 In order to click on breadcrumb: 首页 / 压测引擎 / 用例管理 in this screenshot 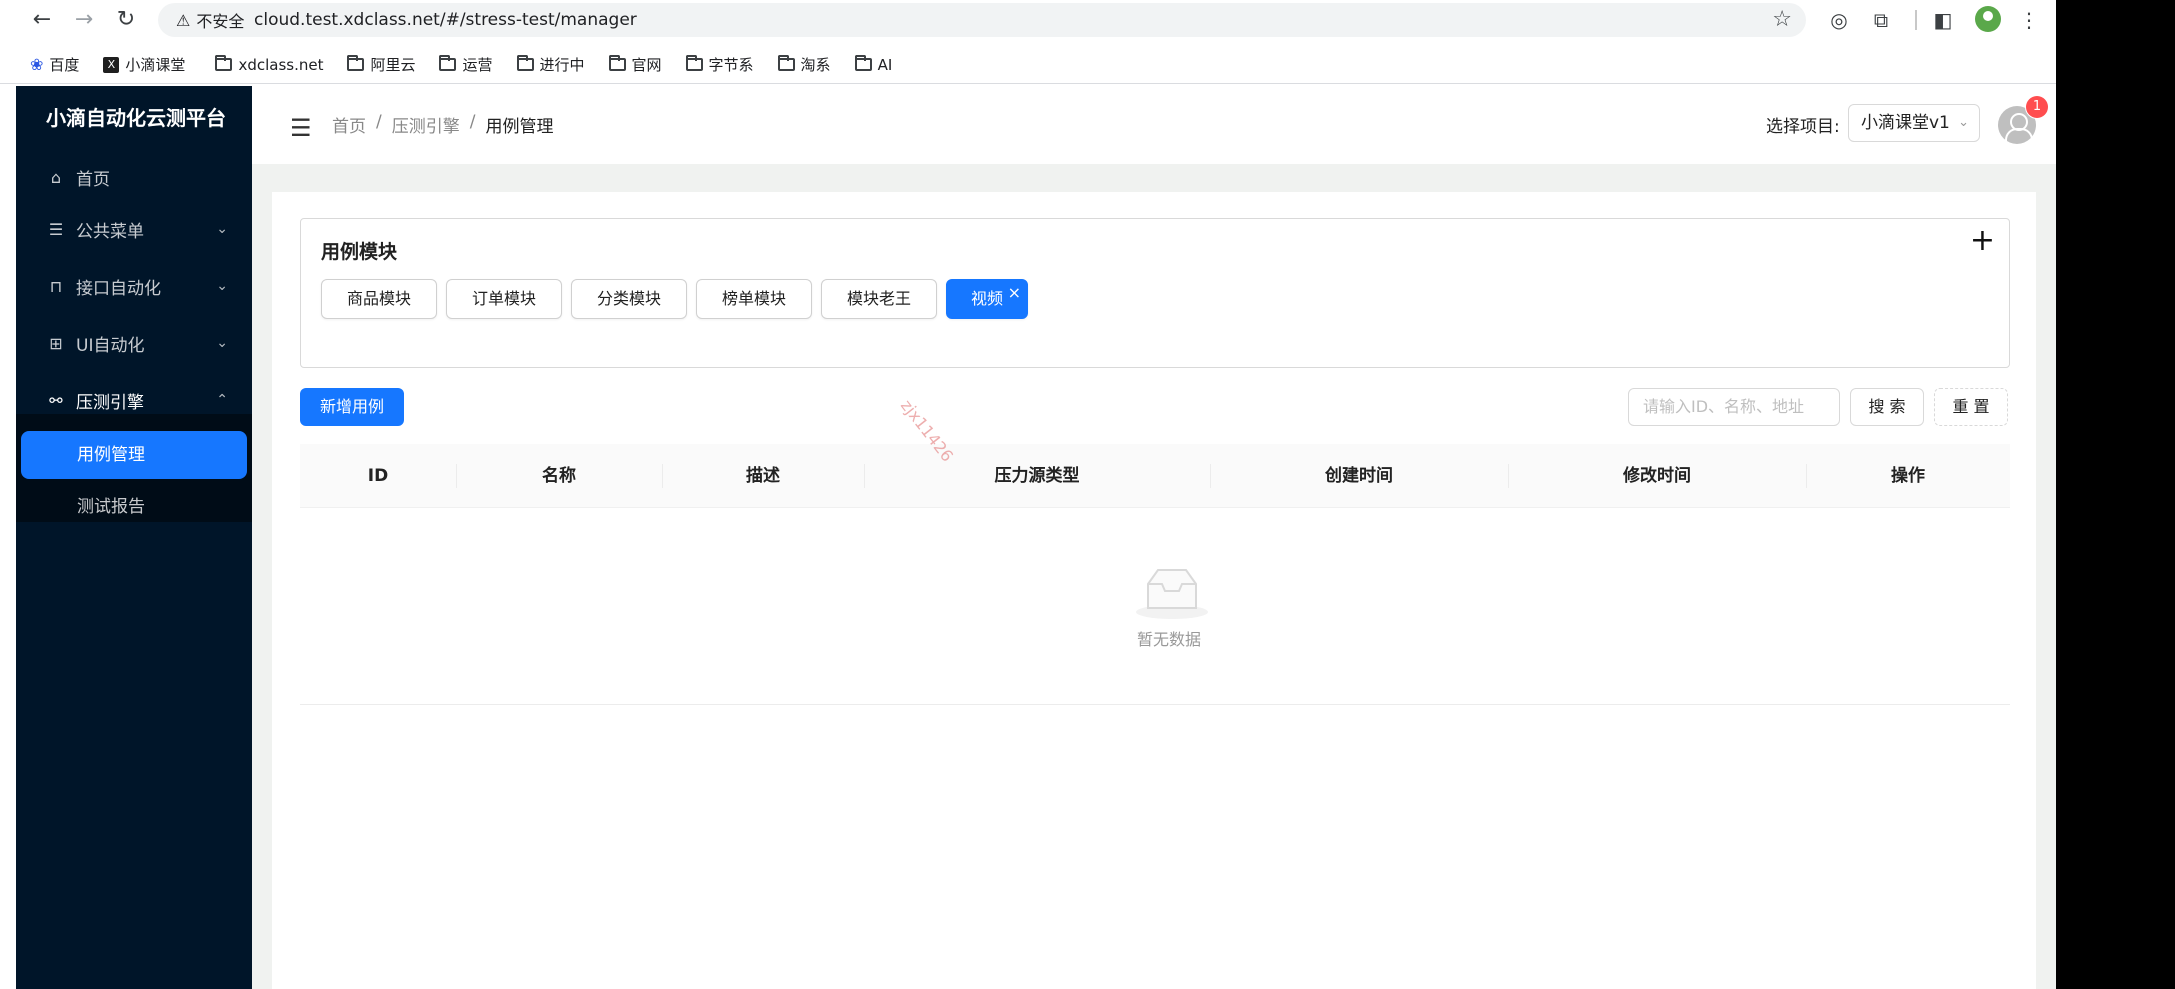, I will do `click(442, 124)`.